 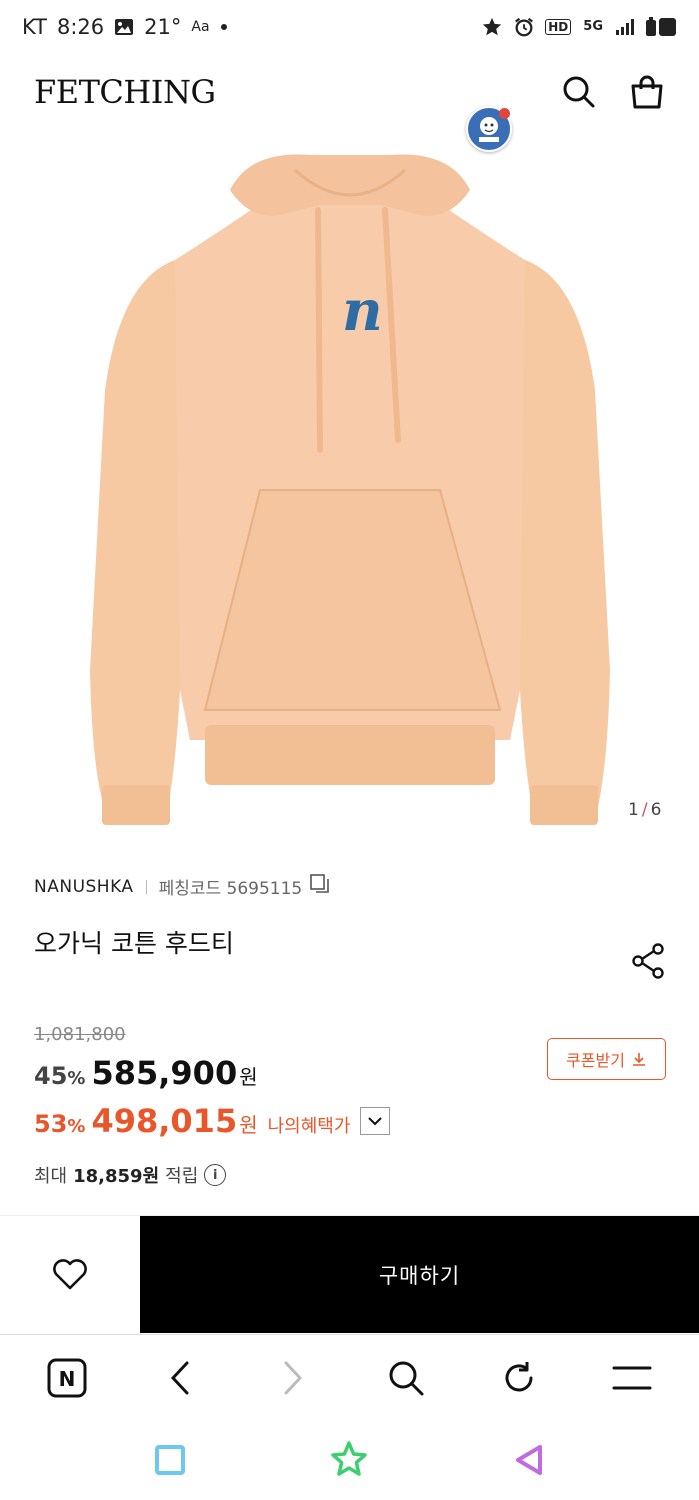 What do you see at coordinates (625, 27) in the screenshot?
I see `signal-icon` at bounding box center [625, 27].